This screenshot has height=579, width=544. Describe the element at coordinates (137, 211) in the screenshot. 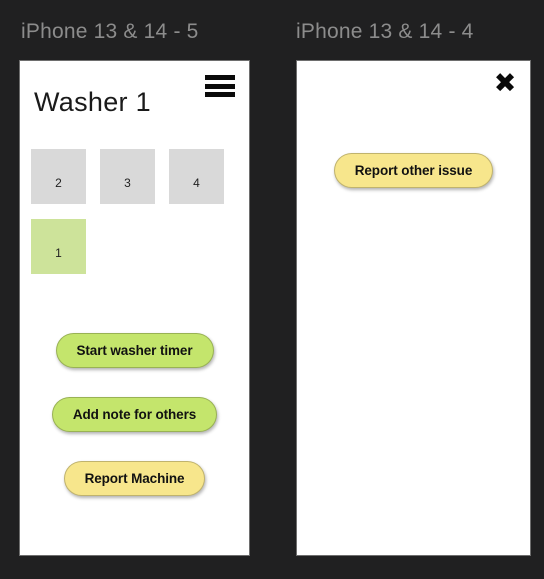

I see `machine-tile-grid: 2 3 4 1` at that location.